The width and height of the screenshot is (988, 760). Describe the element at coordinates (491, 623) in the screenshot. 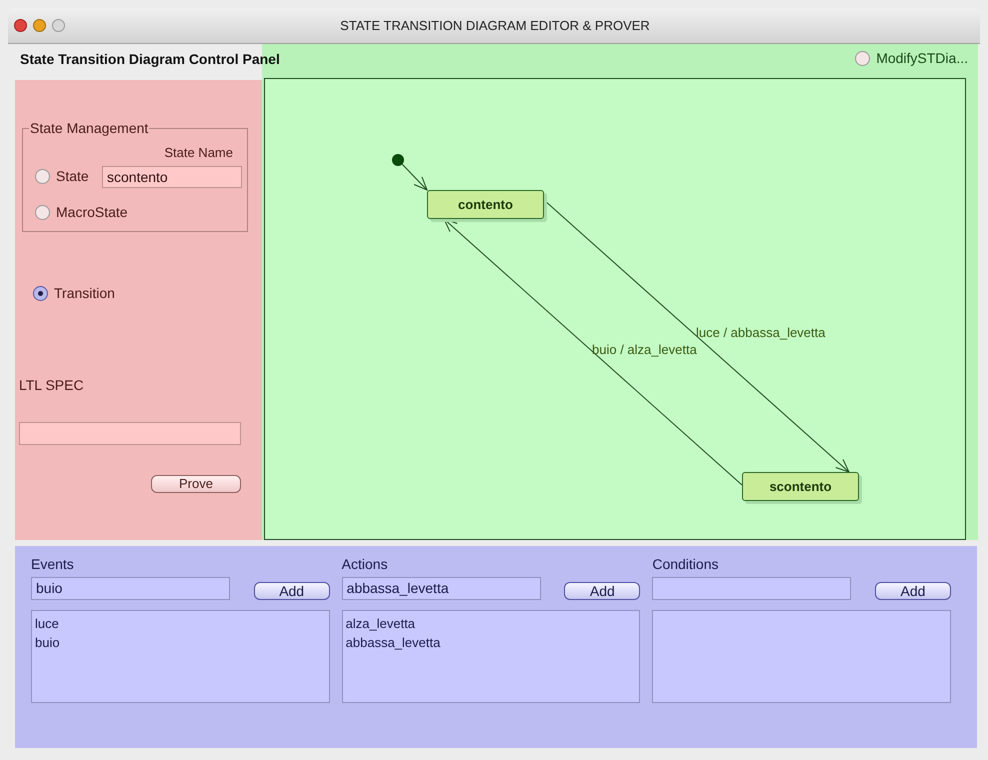

I see `list-item: alza_levetta` at that location.